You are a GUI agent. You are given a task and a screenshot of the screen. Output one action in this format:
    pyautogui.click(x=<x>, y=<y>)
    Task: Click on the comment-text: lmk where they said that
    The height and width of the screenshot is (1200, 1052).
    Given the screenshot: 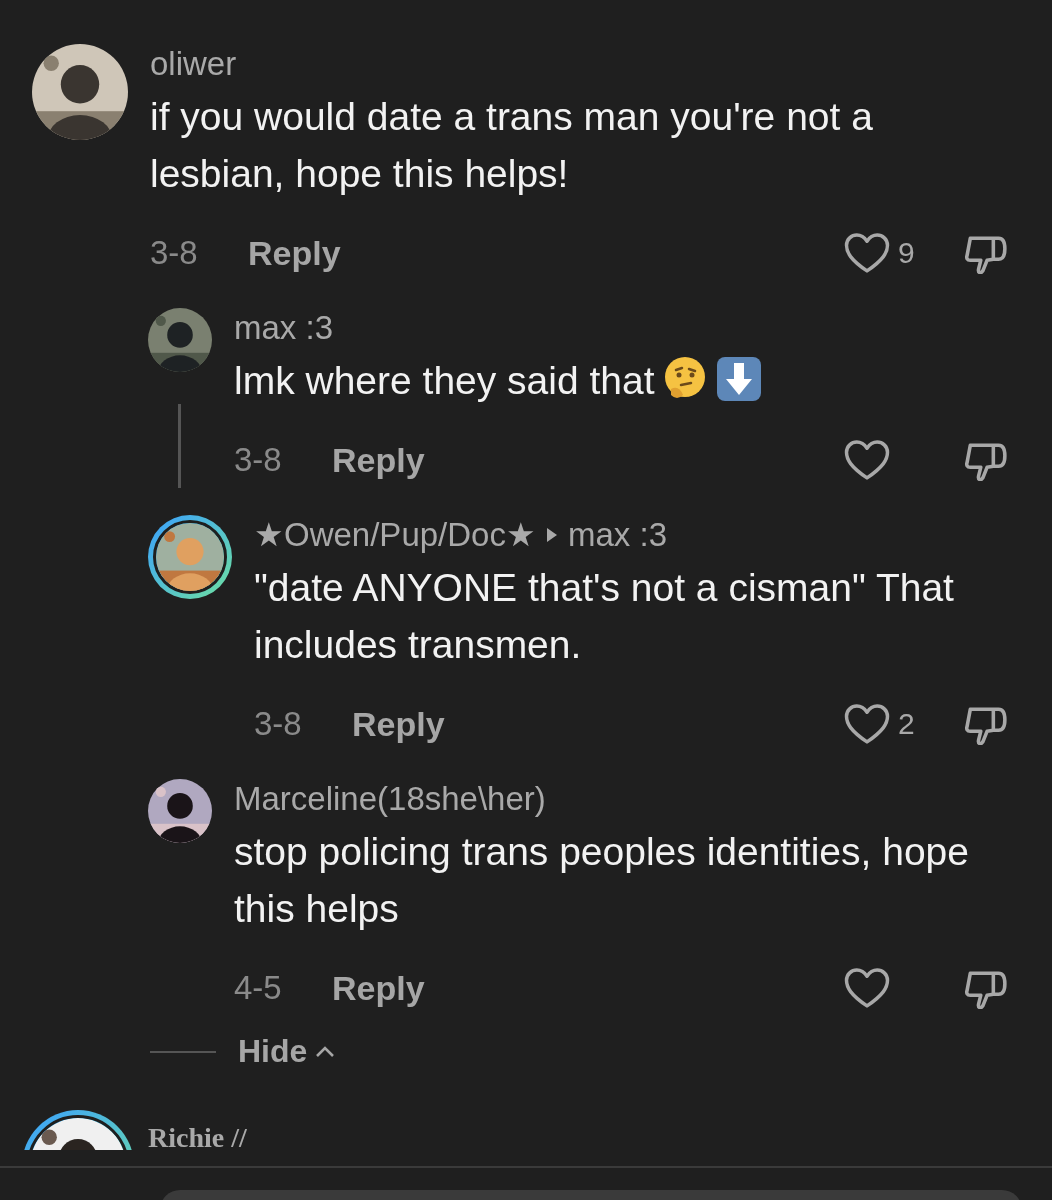 What is the action you would take?
    pyautogui.click(x=444, y=381)
    